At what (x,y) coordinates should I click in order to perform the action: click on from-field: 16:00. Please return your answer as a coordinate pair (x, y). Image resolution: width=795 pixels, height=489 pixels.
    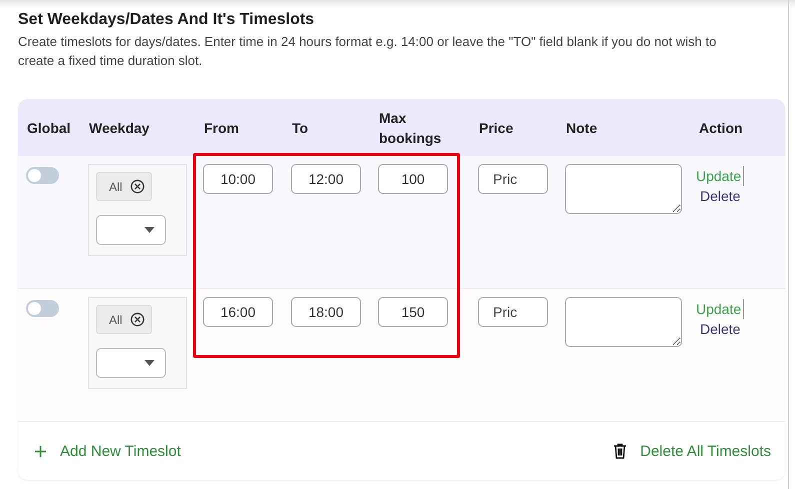
    Looking at the image, I should click on (238, 312).